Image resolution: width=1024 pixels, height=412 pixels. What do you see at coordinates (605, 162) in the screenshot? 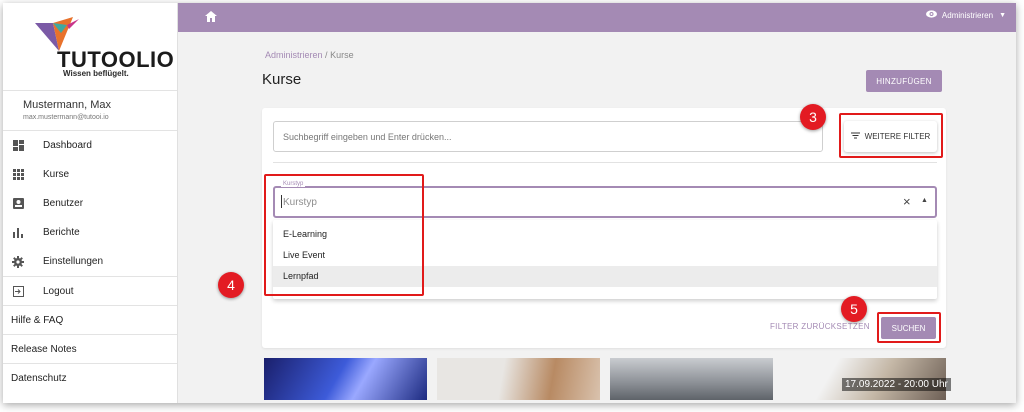
I see `divider` at bounding box center [605, 162].